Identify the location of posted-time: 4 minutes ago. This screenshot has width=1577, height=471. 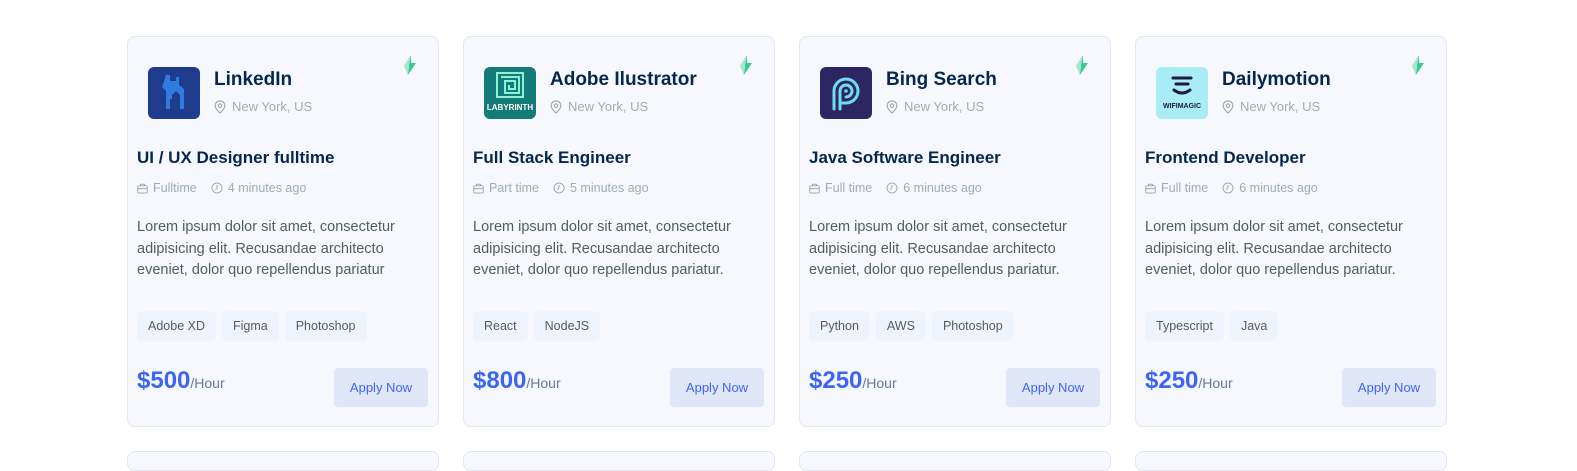
(267, 188).